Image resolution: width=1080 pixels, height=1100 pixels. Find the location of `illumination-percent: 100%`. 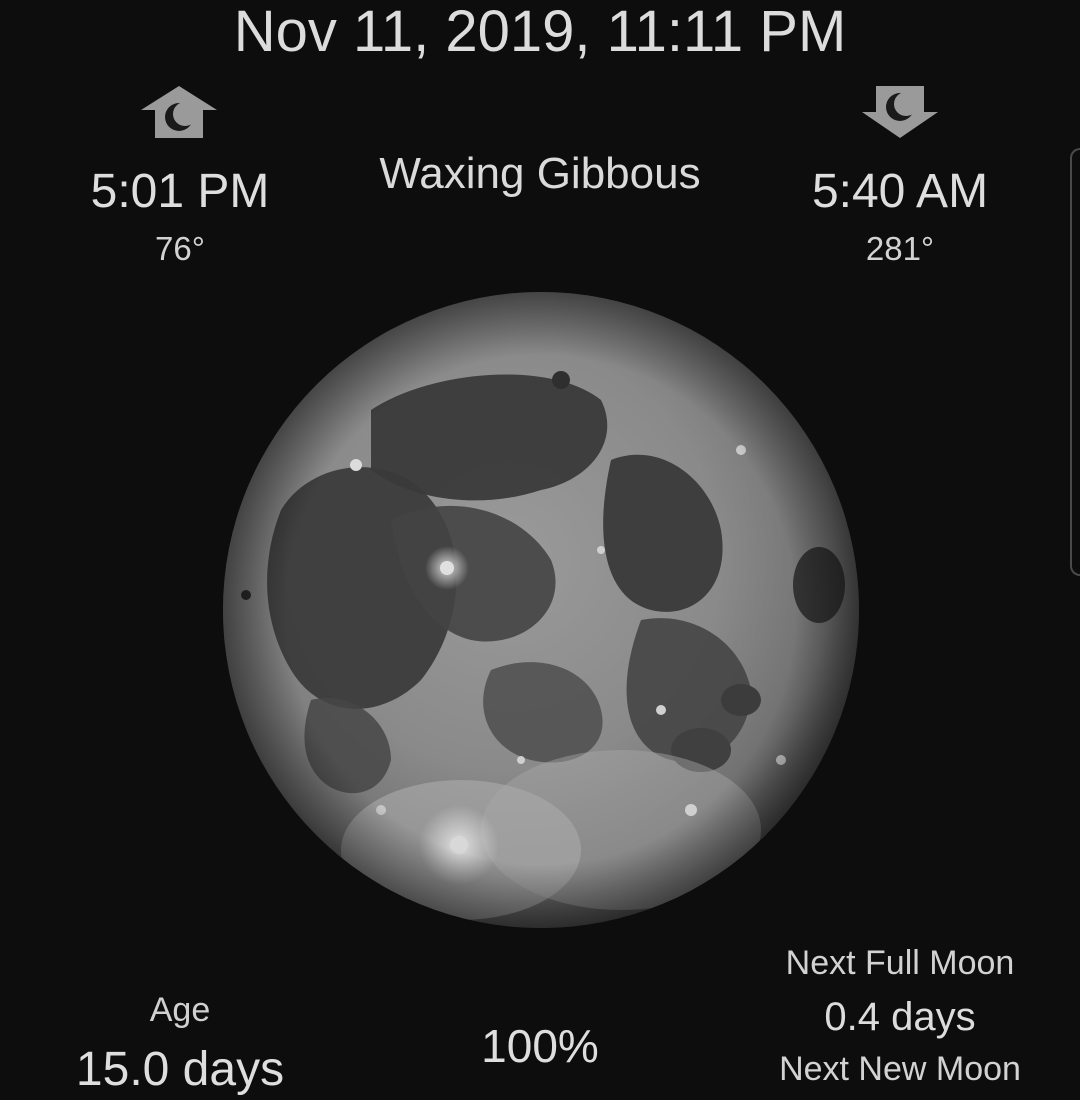

illumination-percent: 100% is located at coordinates (540, 1046).